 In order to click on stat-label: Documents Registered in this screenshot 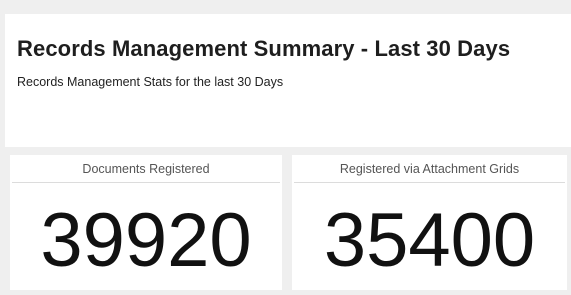, I will do `click(146, 169)`.